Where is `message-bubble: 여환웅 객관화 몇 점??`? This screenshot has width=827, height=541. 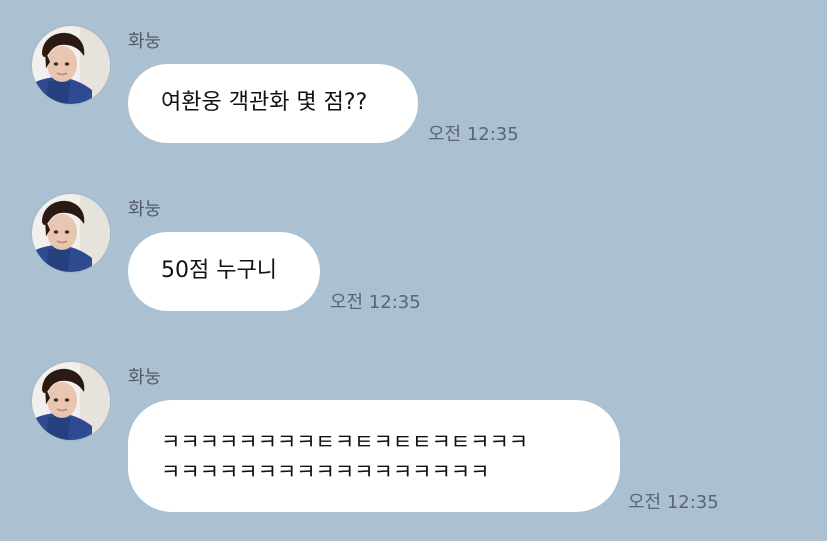 message-bubble: 여환웅 객관화 몇 점?? is located at coordinates (273, 103).